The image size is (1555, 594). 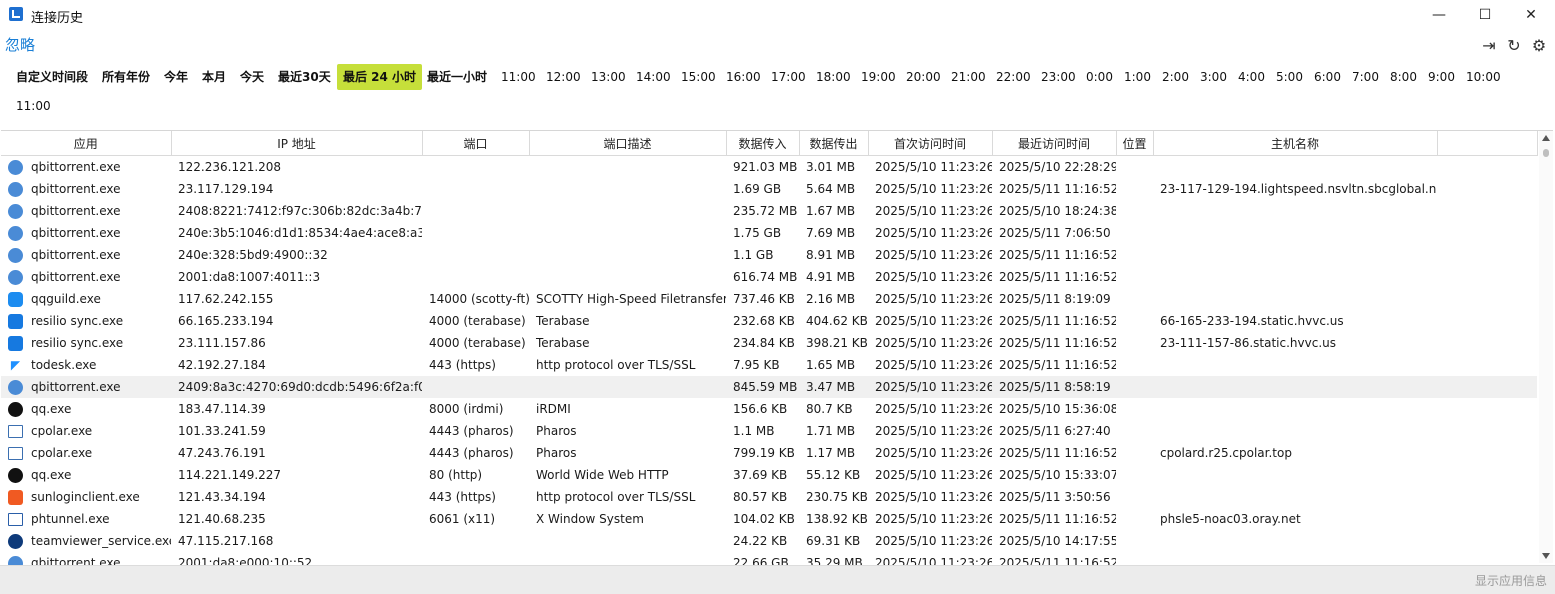 I want to click on filter-this-month: 本月, so click(x=214, y=77).